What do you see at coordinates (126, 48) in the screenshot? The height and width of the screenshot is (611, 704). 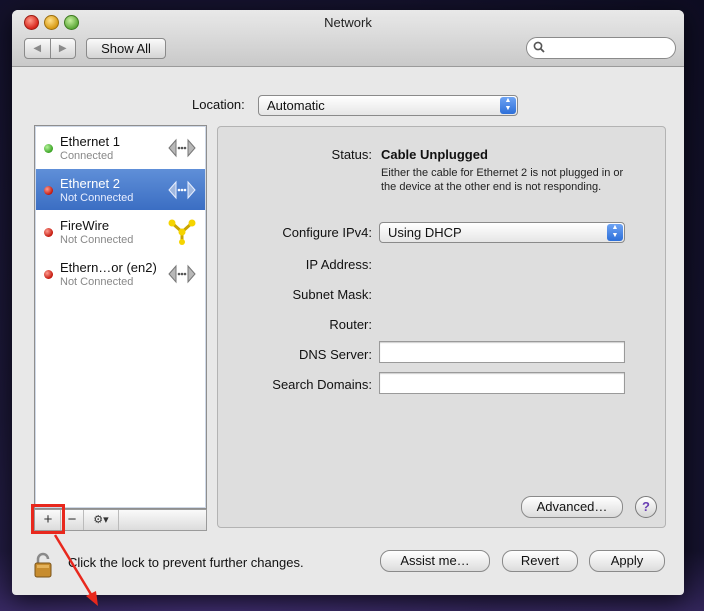 I see `show-all-button: Show All` at bounding box center [126, 48].